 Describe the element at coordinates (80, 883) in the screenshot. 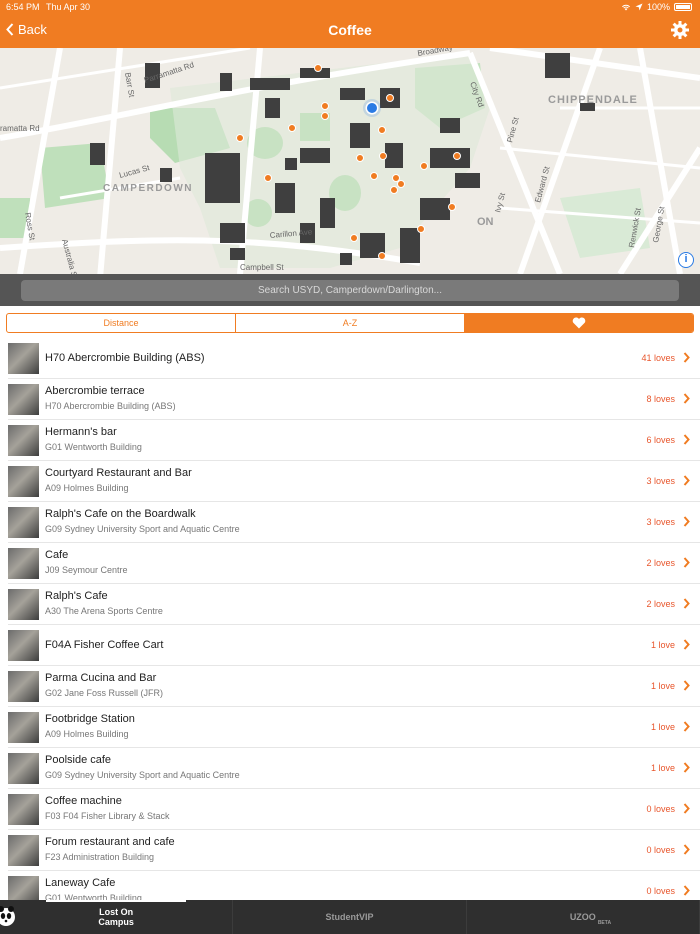

I see `place-title: Laneway Cafe` at that location.